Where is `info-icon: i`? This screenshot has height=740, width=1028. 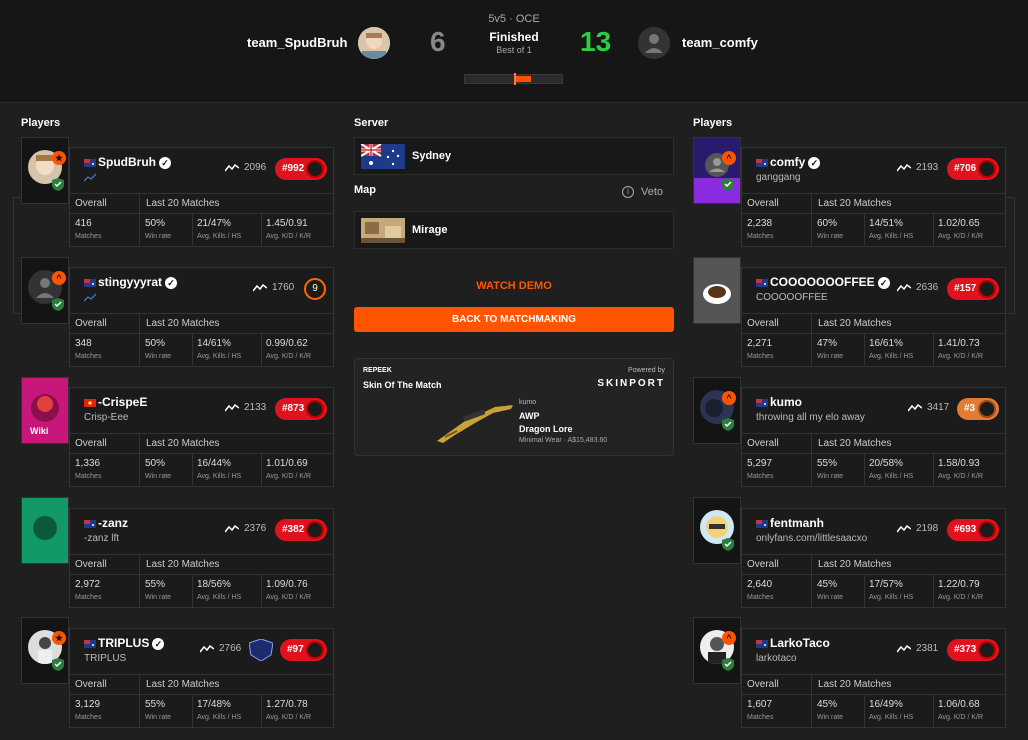
info-icon: i is located at coordinates (628, 192).